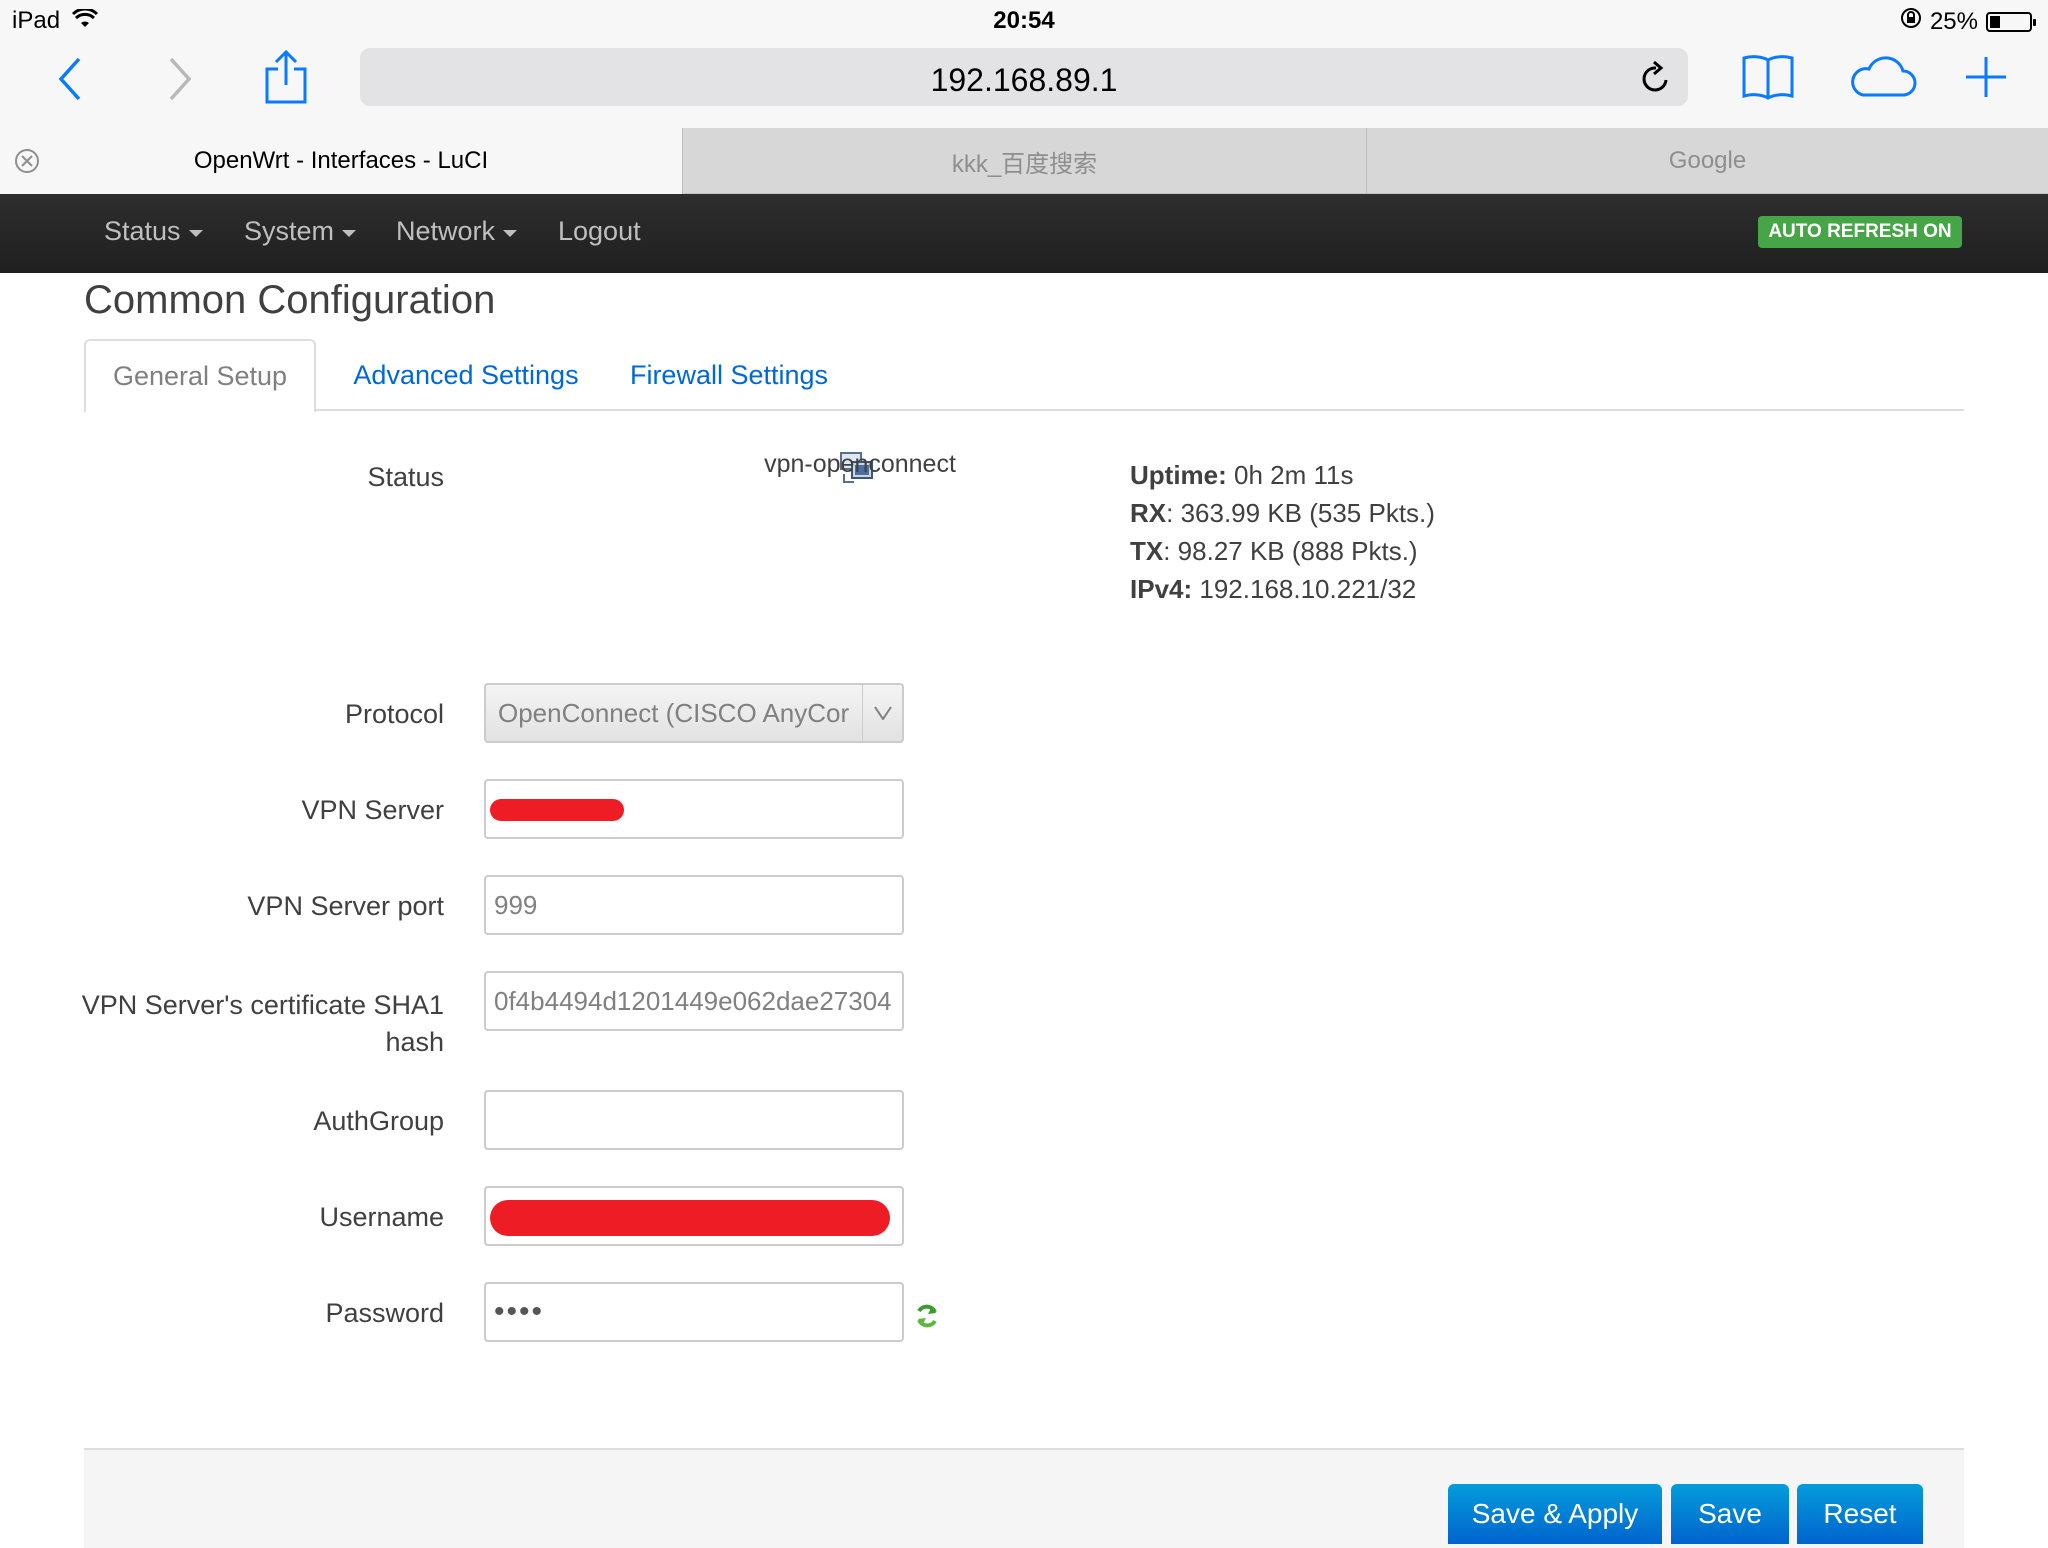  What do you see at coordinates (1024, 80) in the screenshot?
I see `url-text: 192.168.89.1` at bounding box center [1024, 80].